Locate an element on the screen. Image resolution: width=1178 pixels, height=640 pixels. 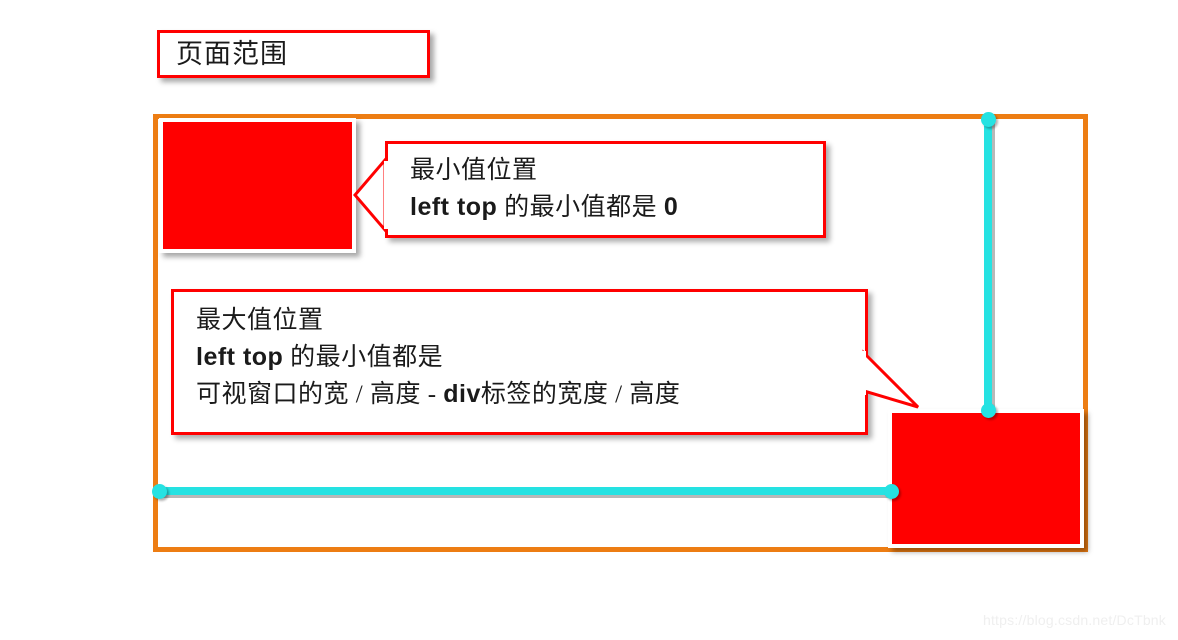
measure-endpoint-dot-left is located at coordinates (159, 491).